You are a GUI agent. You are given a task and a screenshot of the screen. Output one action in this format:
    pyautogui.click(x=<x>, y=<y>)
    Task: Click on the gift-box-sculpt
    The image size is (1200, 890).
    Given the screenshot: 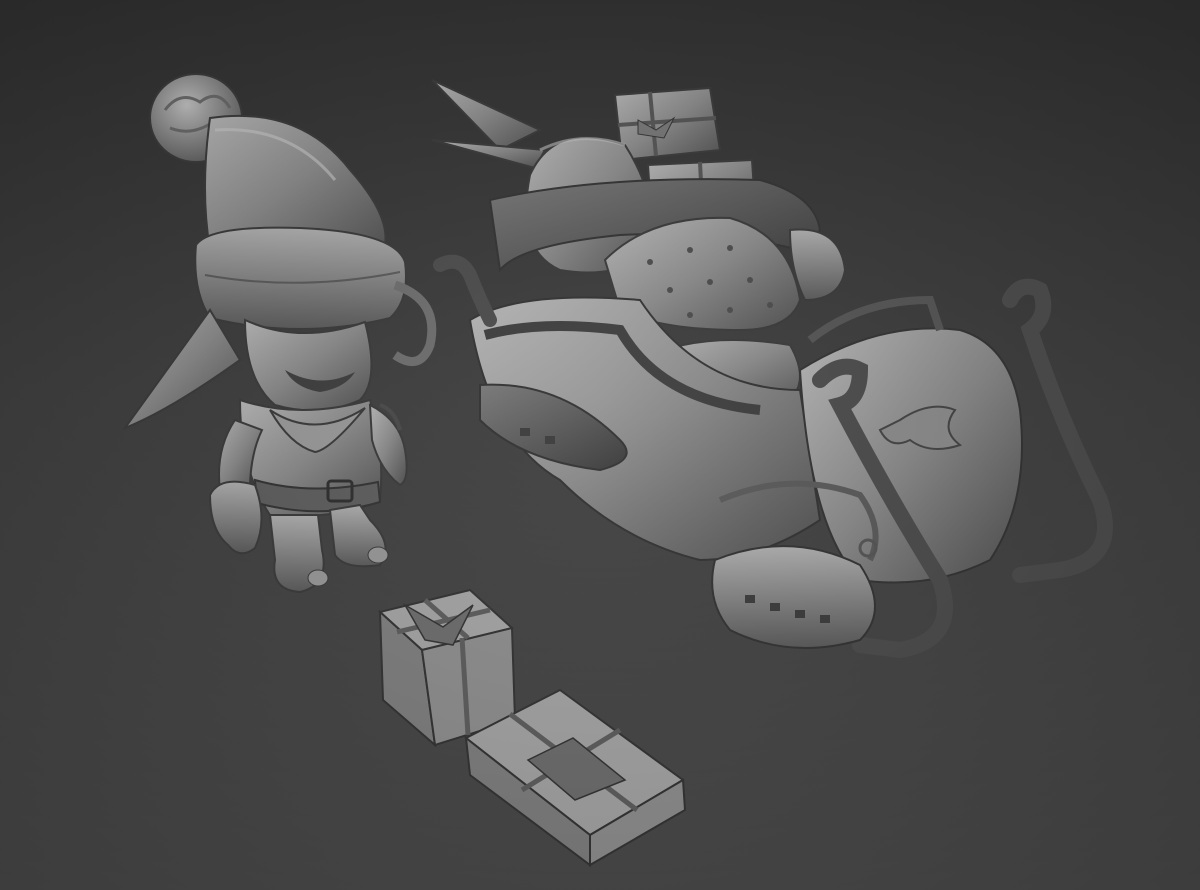 What is the action you would take?
    pyautogui.click(x=532, y=727)
    